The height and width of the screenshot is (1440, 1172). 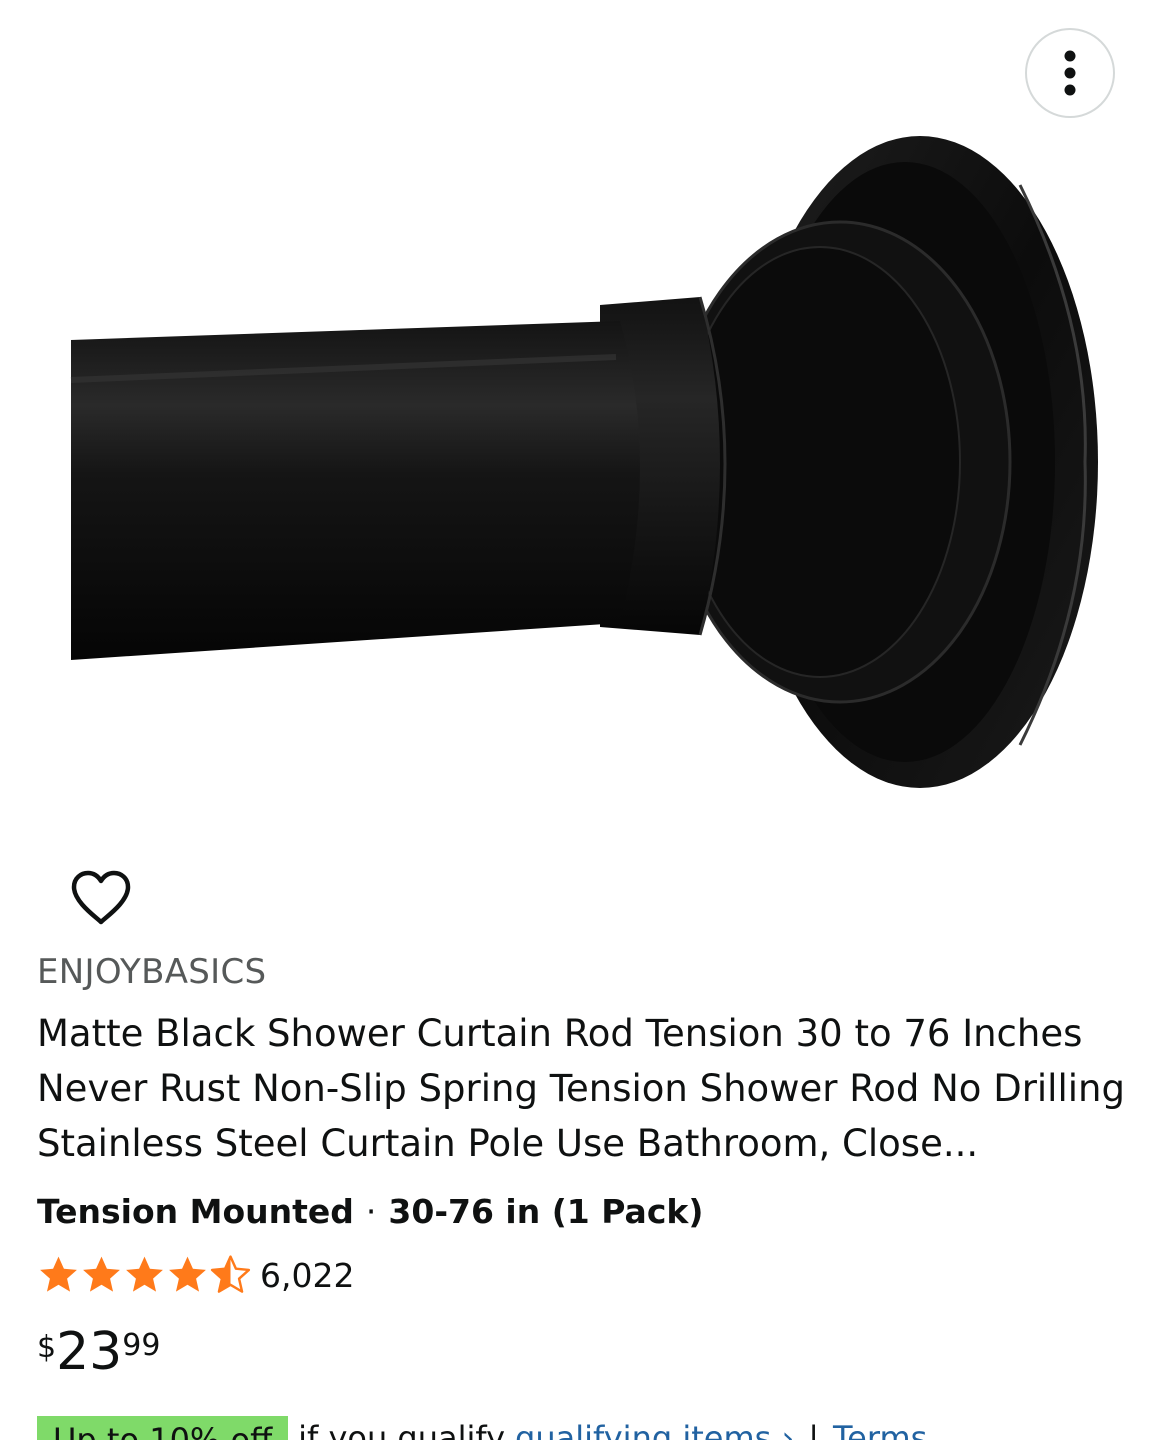 I want to click on price-fraction: 99, so click(x=141, y=1345).